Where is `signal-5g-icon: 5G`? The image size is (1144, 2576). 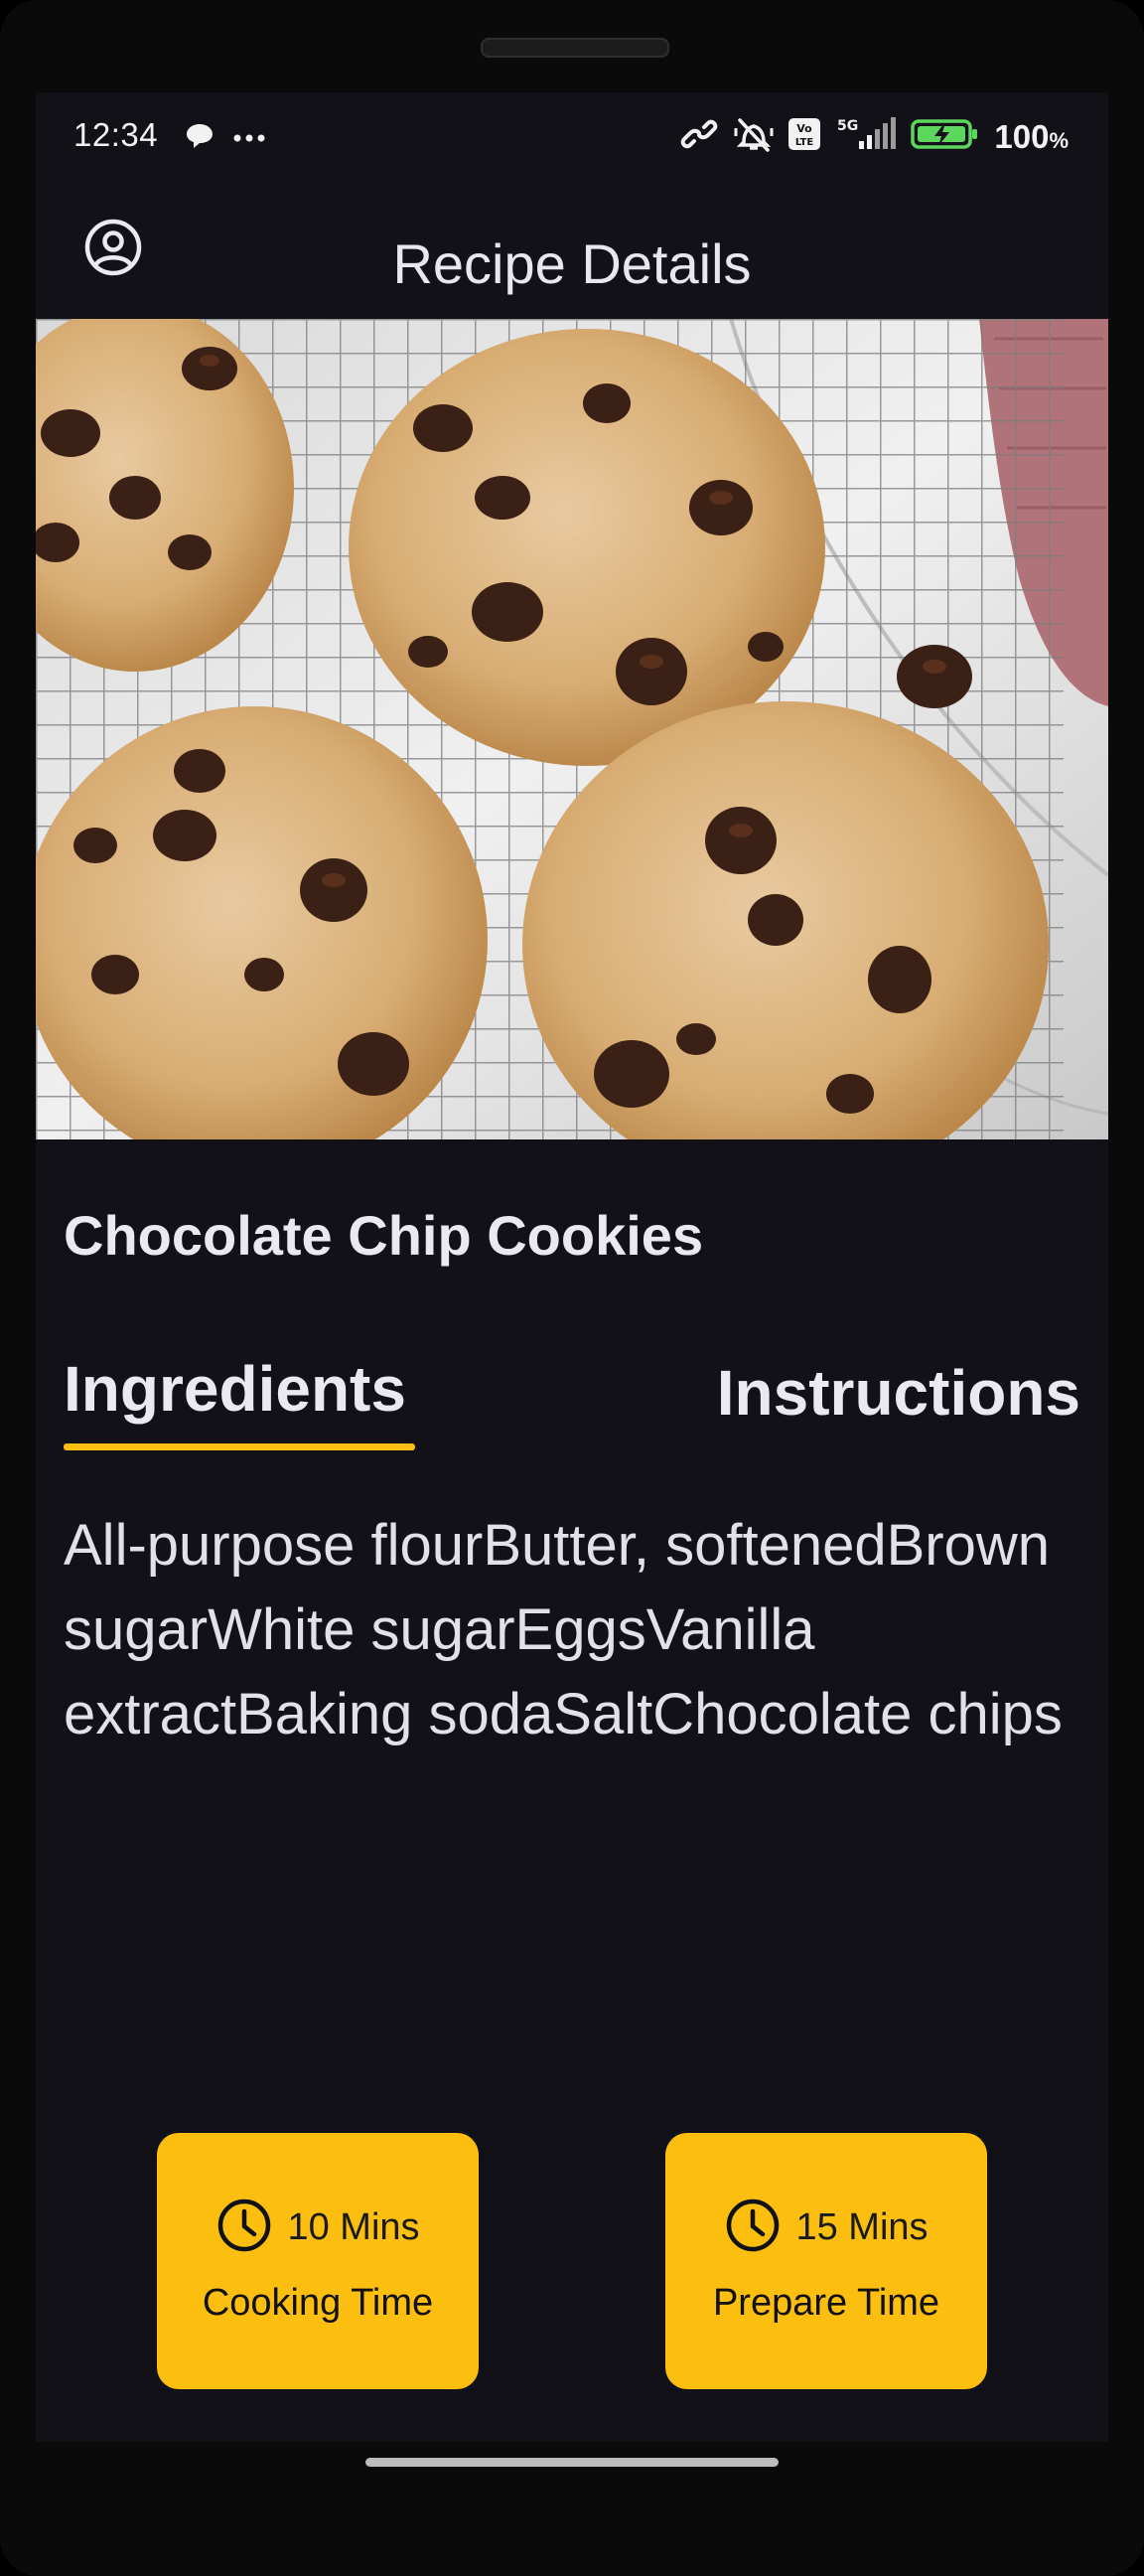 signal-5g-icon: 5G is located at coordinates (866, 136).